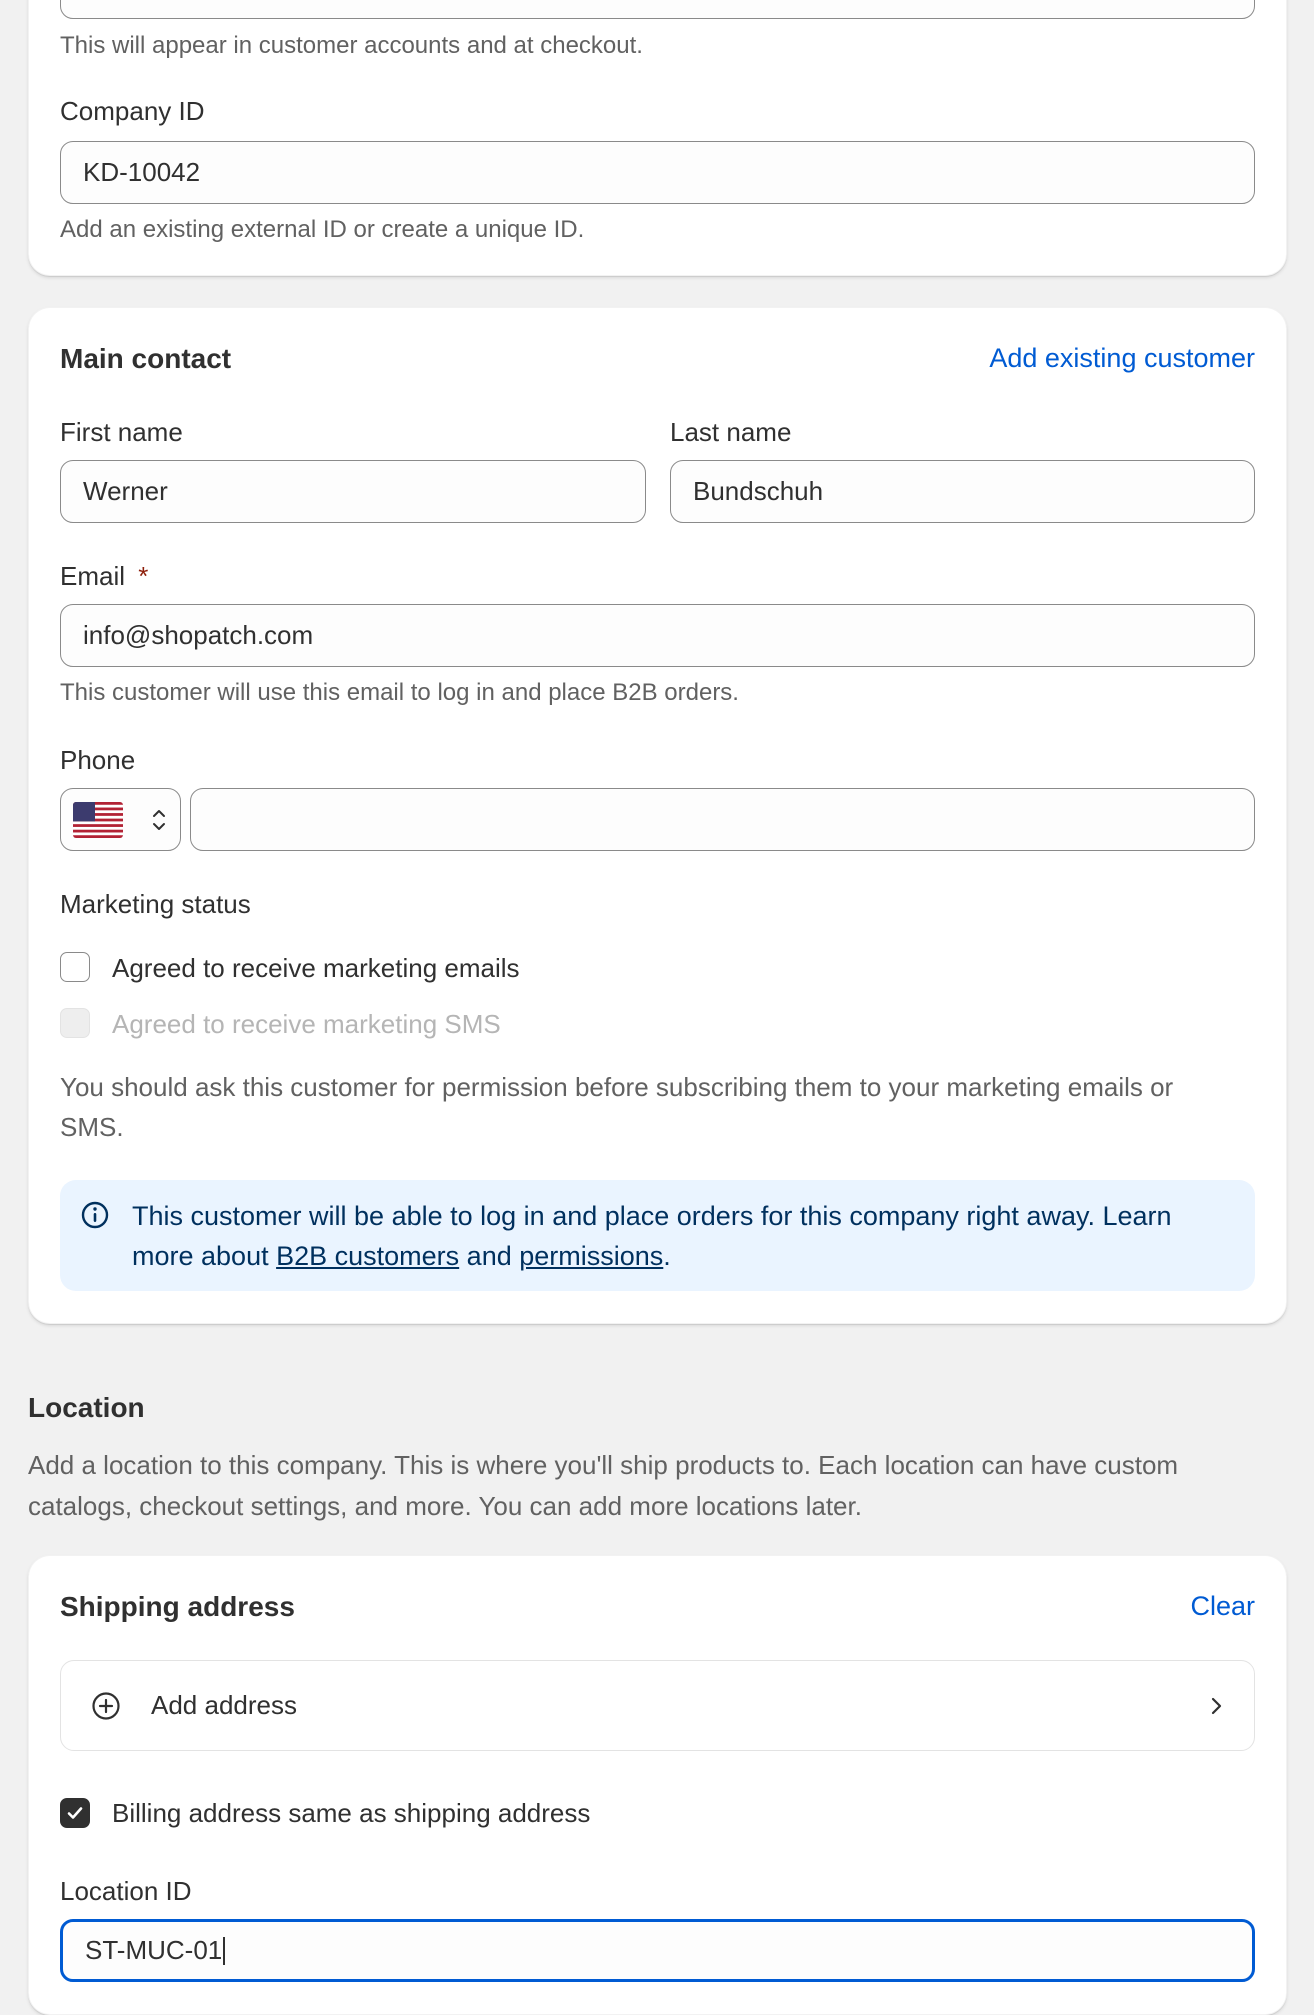 This screenshot has width=1314, height=2015. What do you see at coordinates (306, 1024) in the screenshot?
I see `marketing-sms-label: Agreed to receive marketing SMS` at bounding box center [306, 1024].